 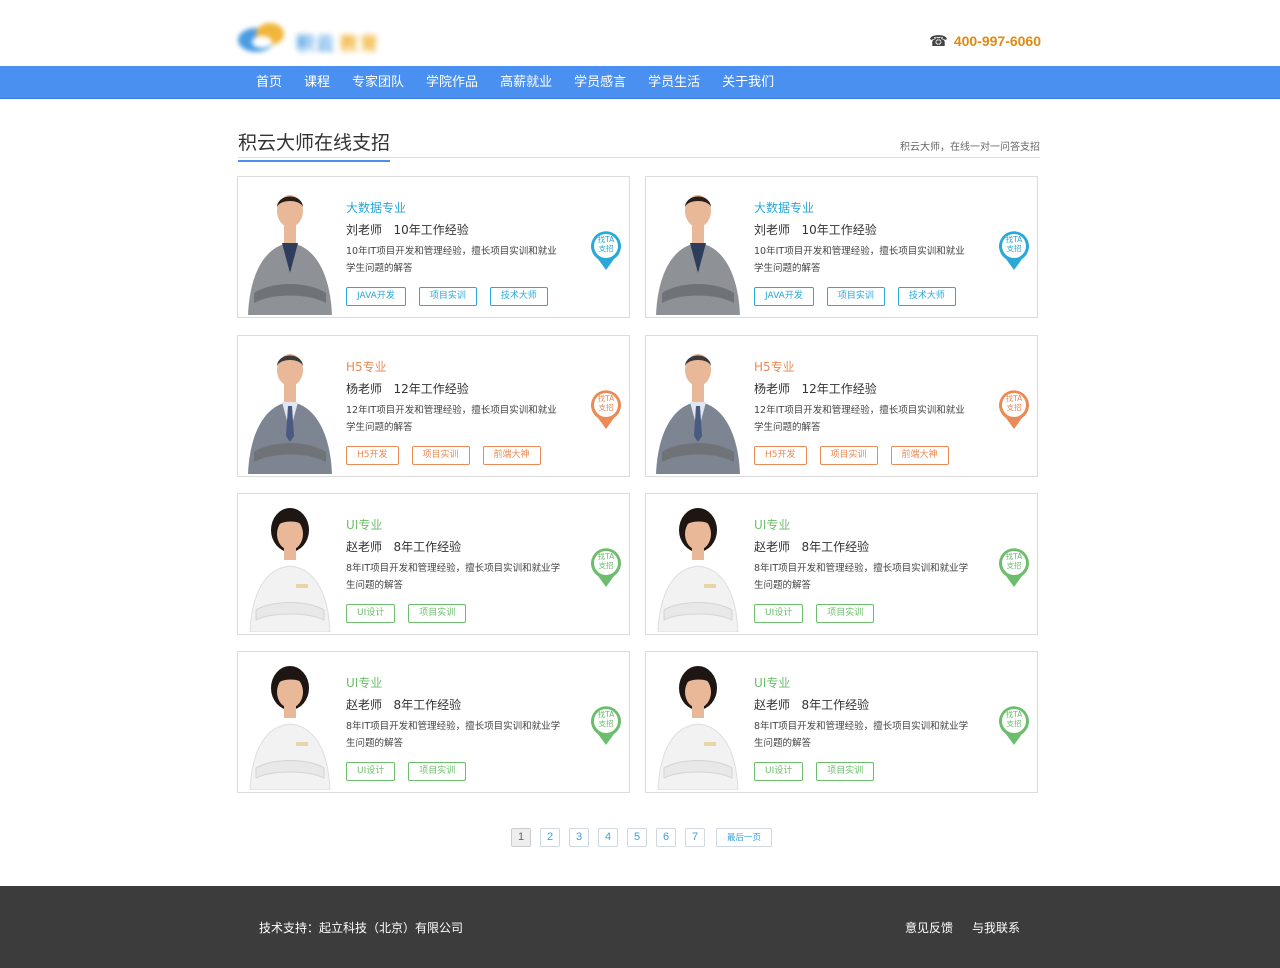 I want to click on teacher-tags: H5开发 项目实训 前端大神, so click(x=851, y=455).